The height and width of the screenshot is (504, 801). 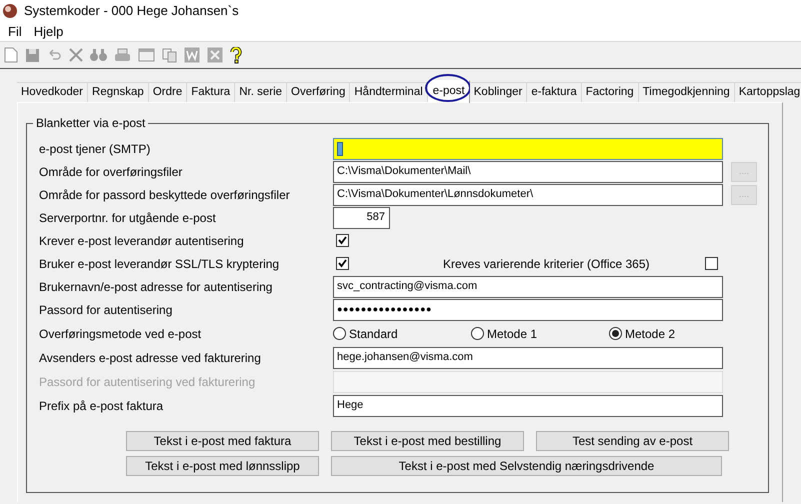 I want to click on tab: Faktura, so click(x=211, y=92).